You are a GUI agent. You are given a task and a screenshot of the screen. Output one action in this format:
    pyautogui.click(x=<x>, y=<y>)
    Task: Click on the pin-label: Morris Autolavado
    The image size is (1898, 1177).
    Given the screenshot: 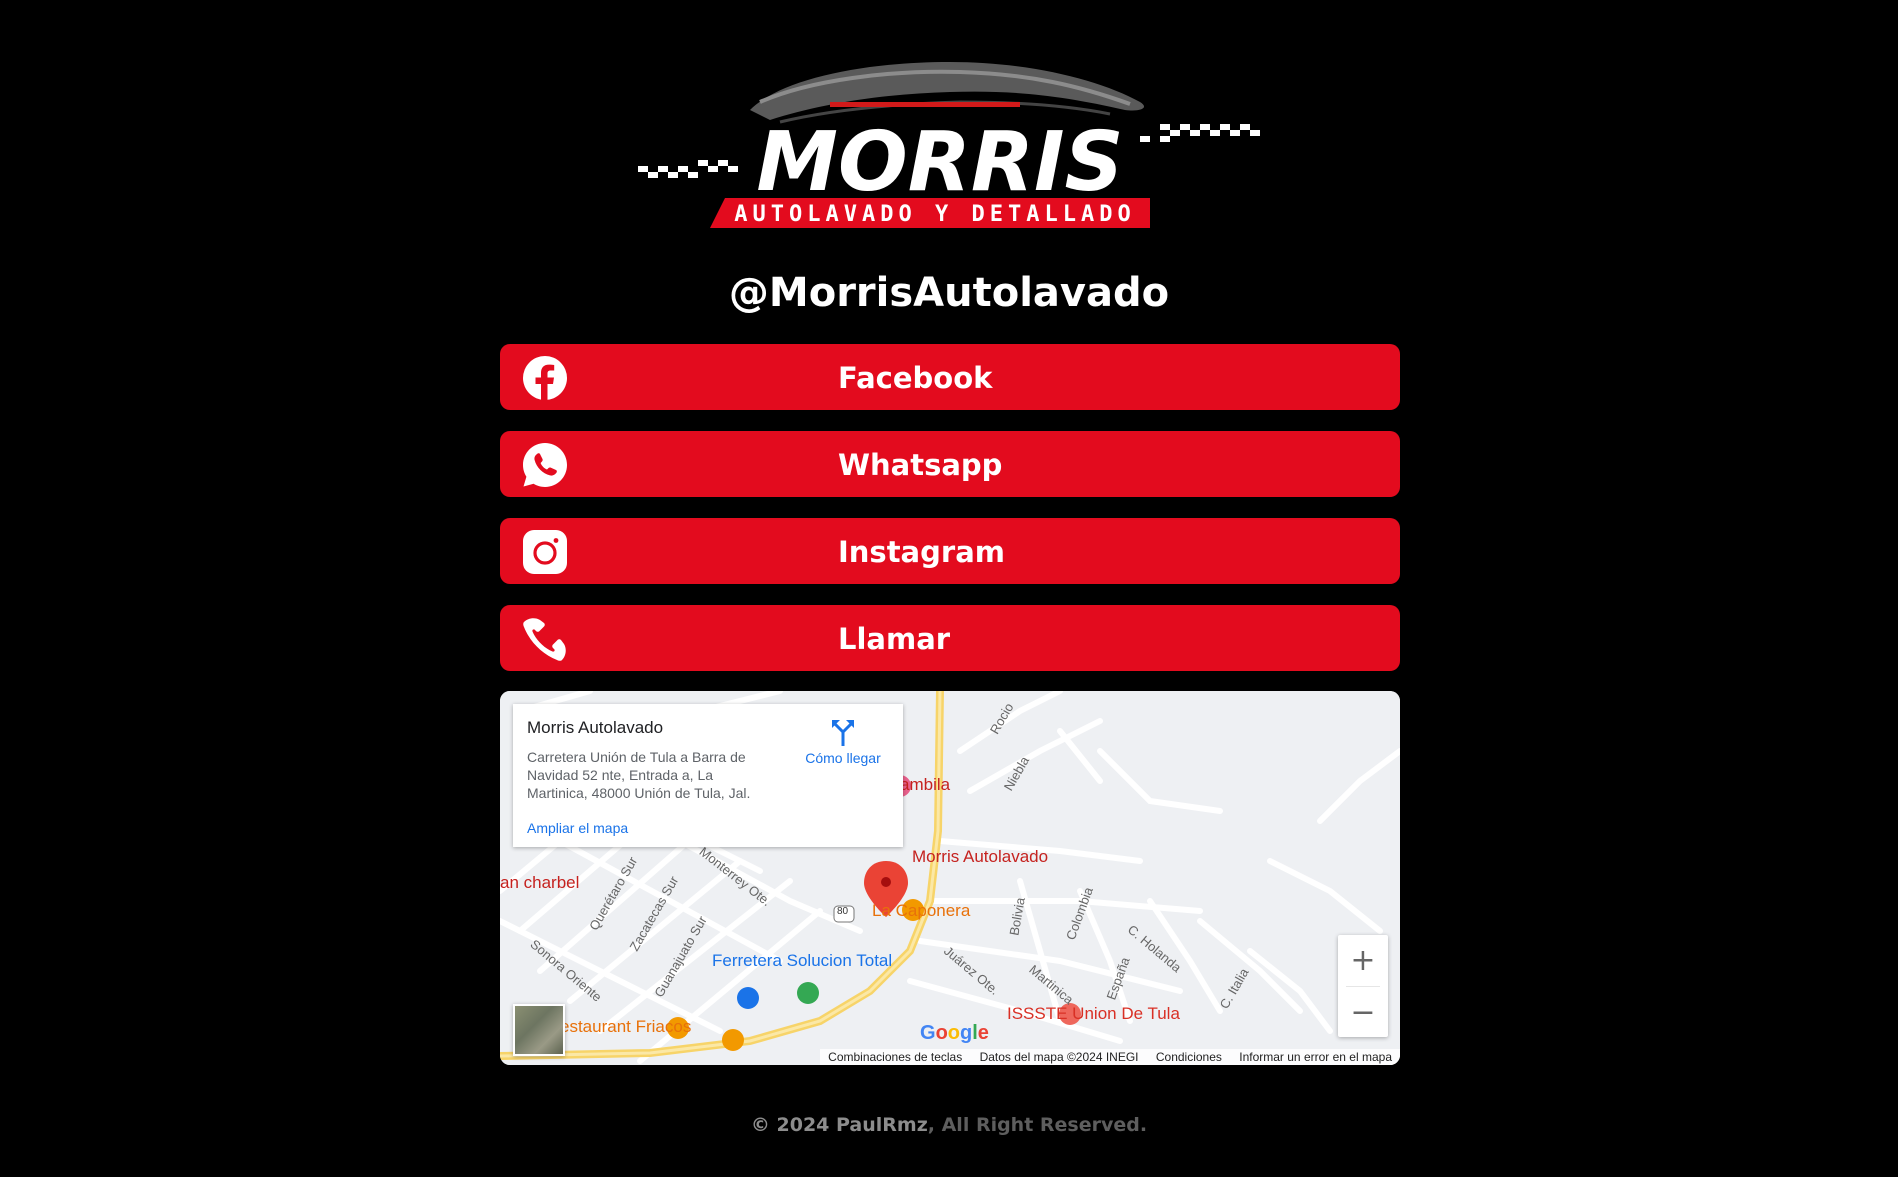 What is the action you would take?
    pyautogui.click(x=980, y=857)
    